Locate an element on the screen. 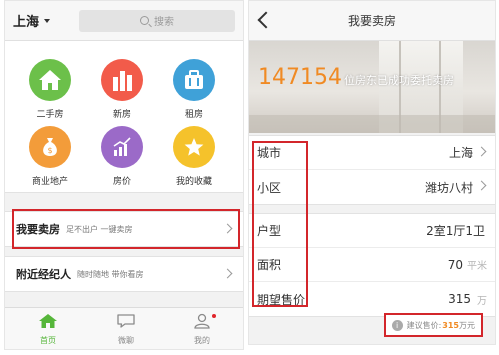  person-icon is located at coordinates (202, 321).